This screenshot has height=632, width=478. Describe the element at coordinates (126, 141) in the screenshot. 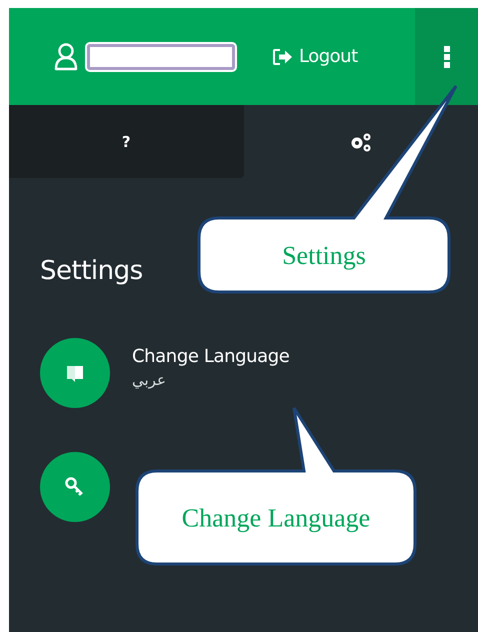

I see `tab: ?` at that location.